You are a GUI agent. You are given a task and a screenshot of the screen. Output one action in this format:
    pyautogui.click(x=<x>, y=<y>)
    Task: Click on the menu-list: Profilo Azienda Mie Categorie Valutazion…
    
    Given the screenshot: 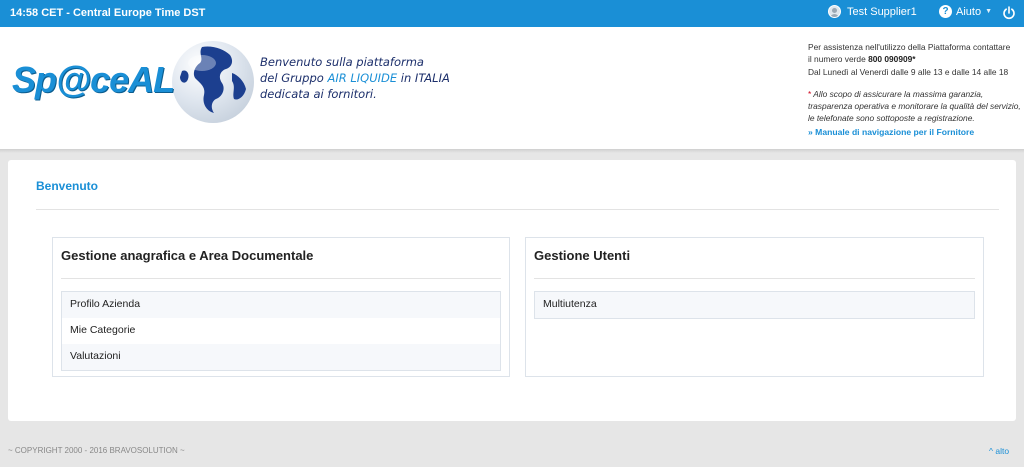 What is the action you would take?
    pyautogui.click(x=281, y=331)
    